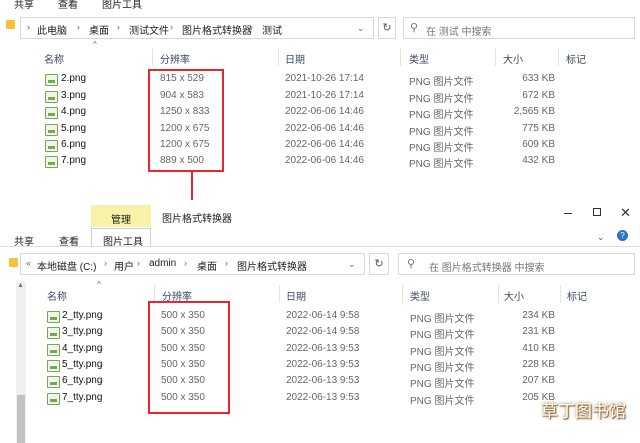 This screenshot has width=640, height=443. I want to click on file-size: 410 KB, so click(538, 348).